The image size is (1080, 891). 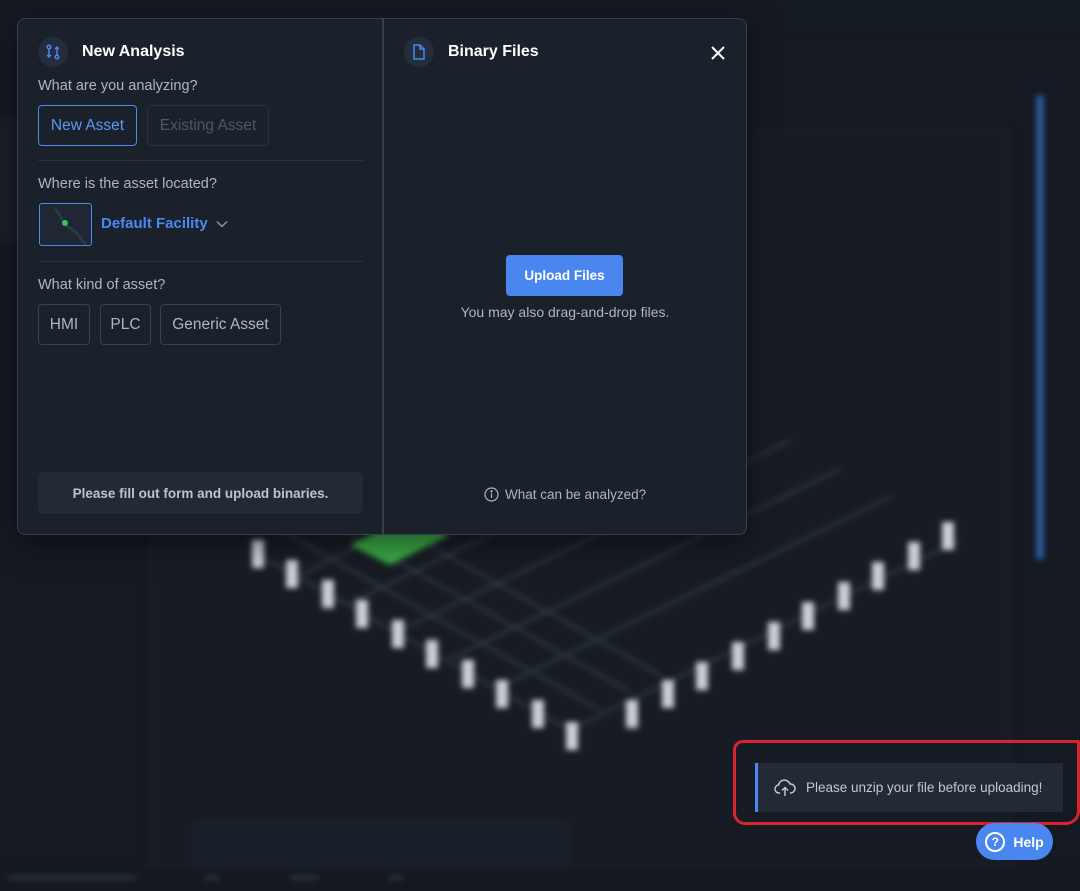 I want to click on question-location: Where is the asset located?, so click(x=127, y=184).